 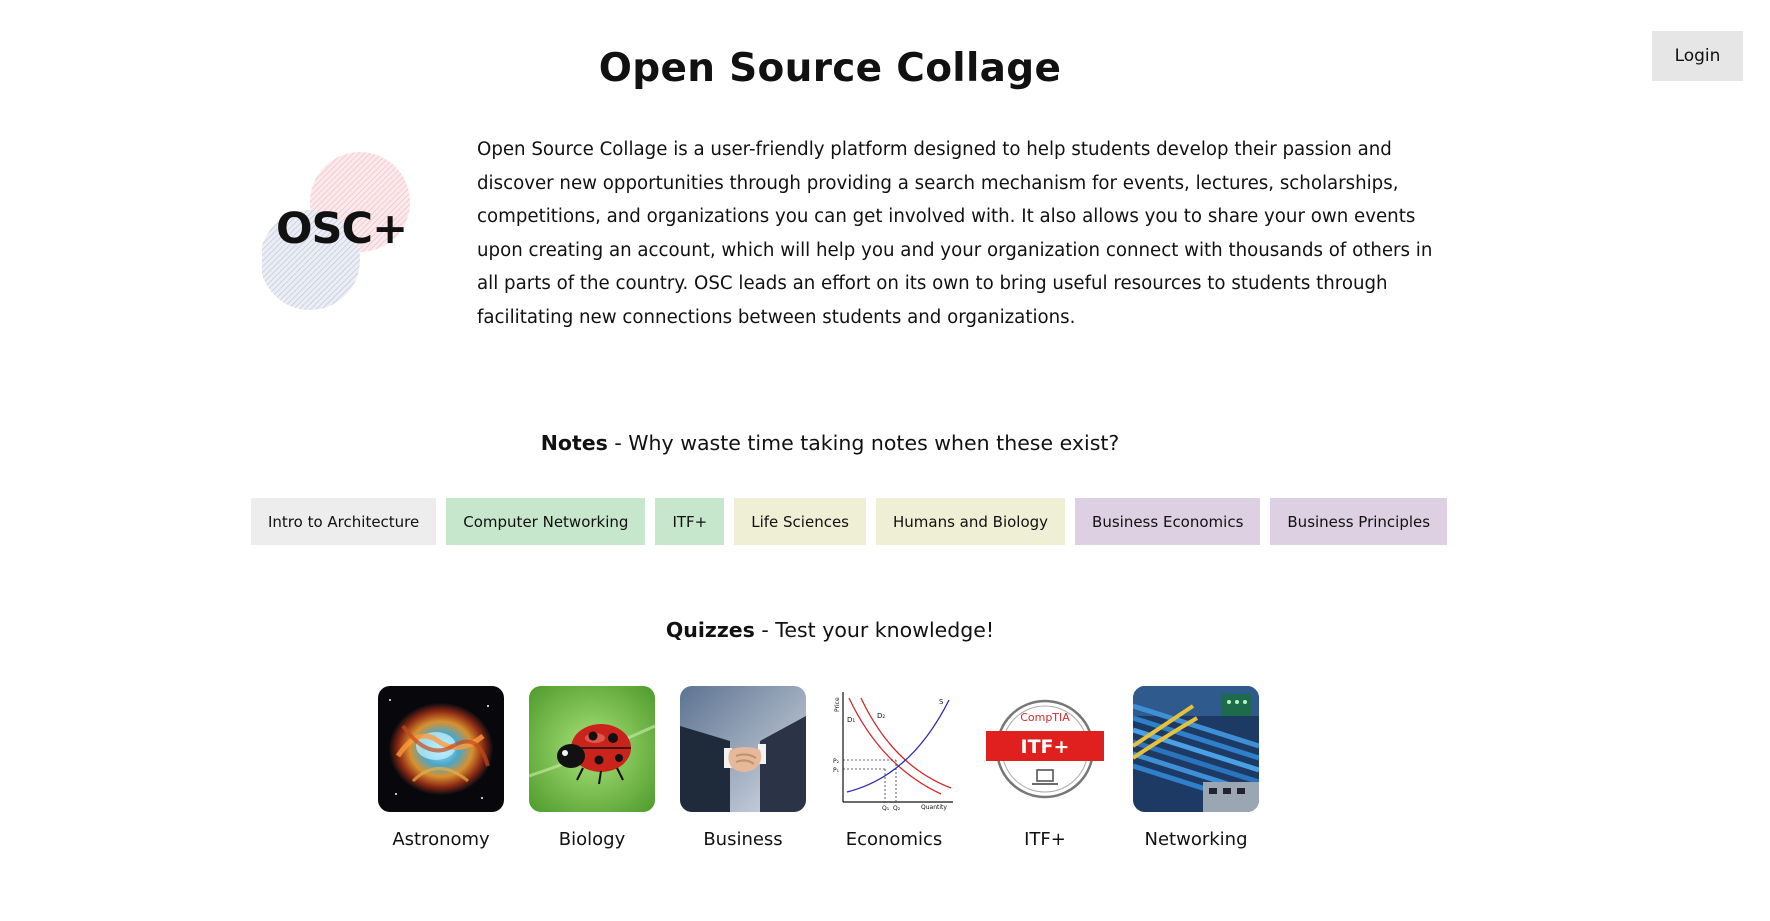 I want to click on quiz-label-business: Business, so click(x=742, y=839).